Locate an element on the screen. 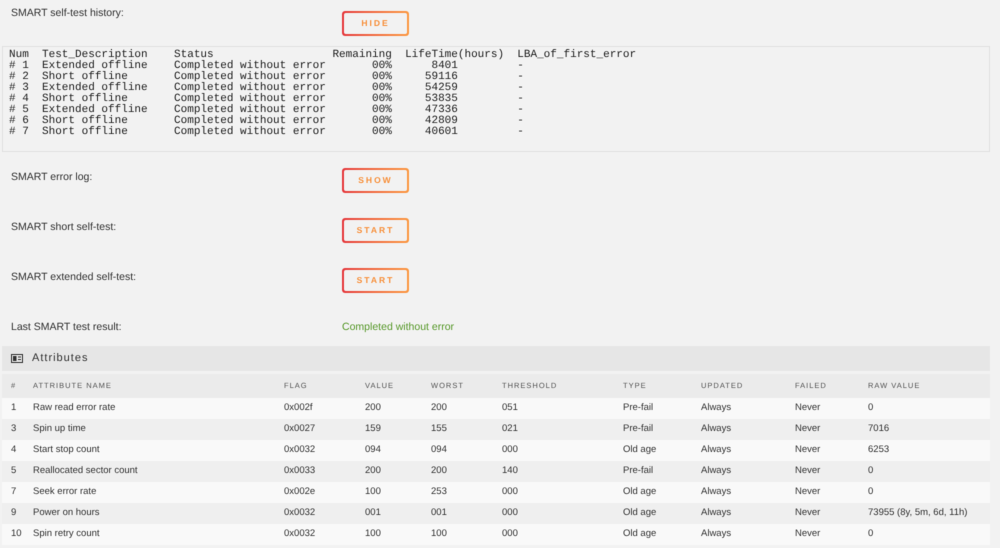 The height and width of the screenshot is (548, 1000). table-cell-text: 7 is located at coordinates (14, 492).